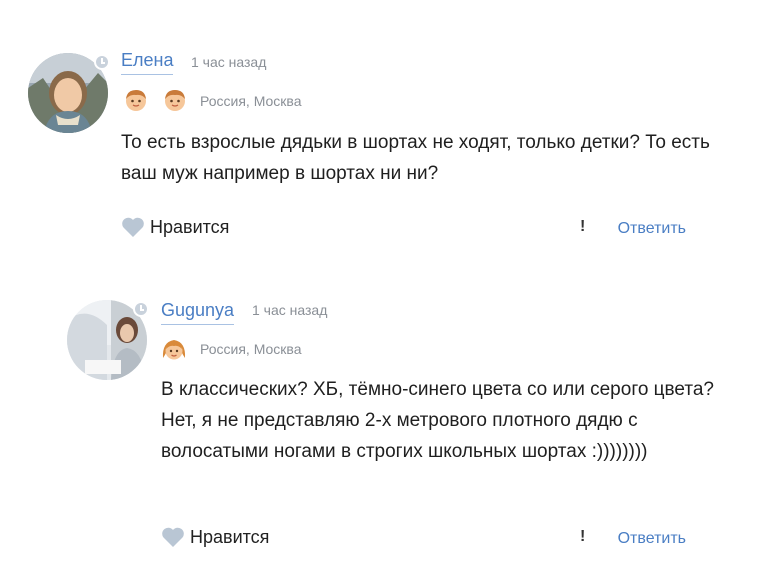  I want to click on girl-icon, so click(174, 350).